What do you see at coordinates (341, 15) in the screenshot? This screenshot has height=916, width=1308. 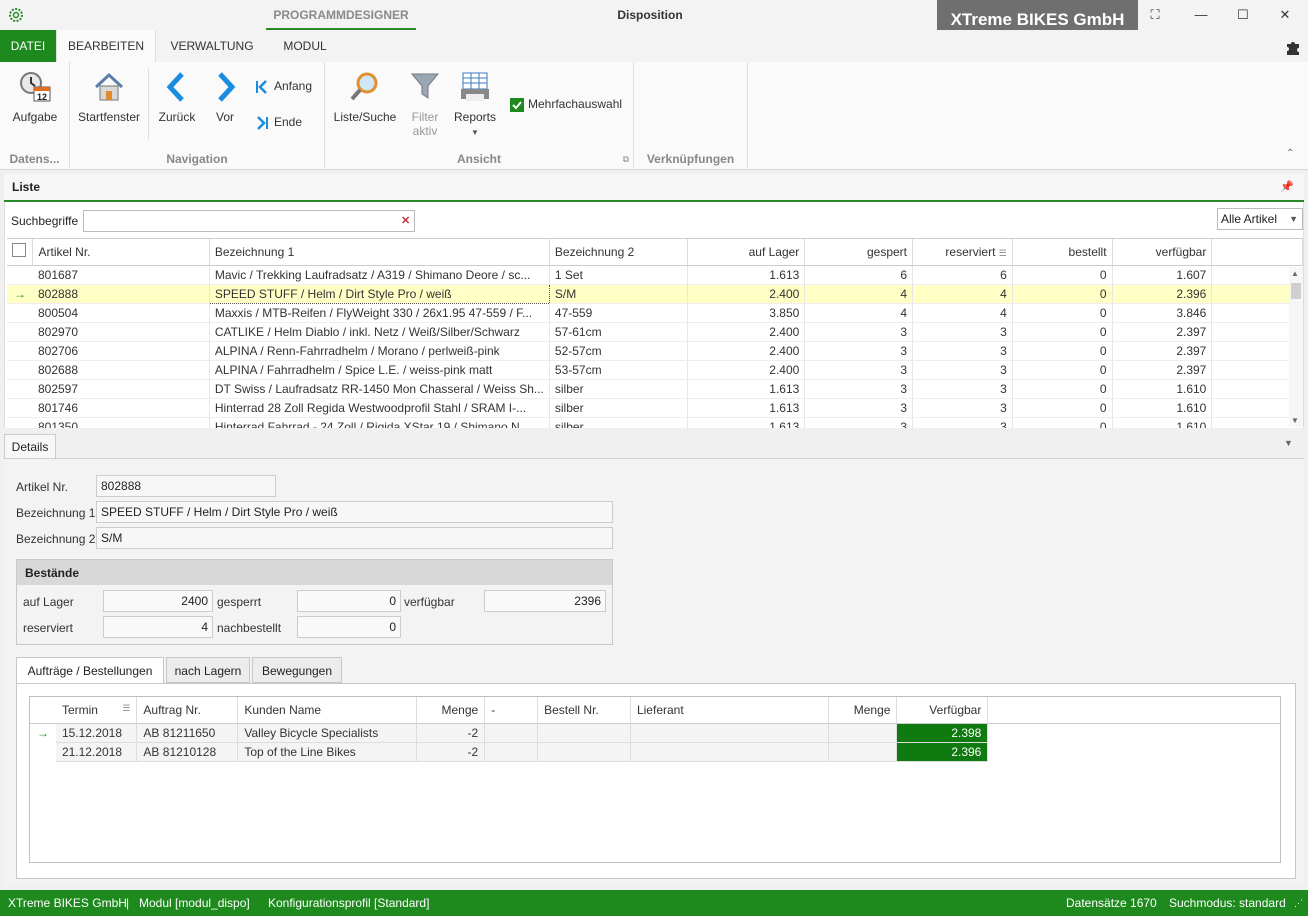 I see `programmdesigner-tab: PROGRAMMDESIGNER` at bounding box center [341, 15].